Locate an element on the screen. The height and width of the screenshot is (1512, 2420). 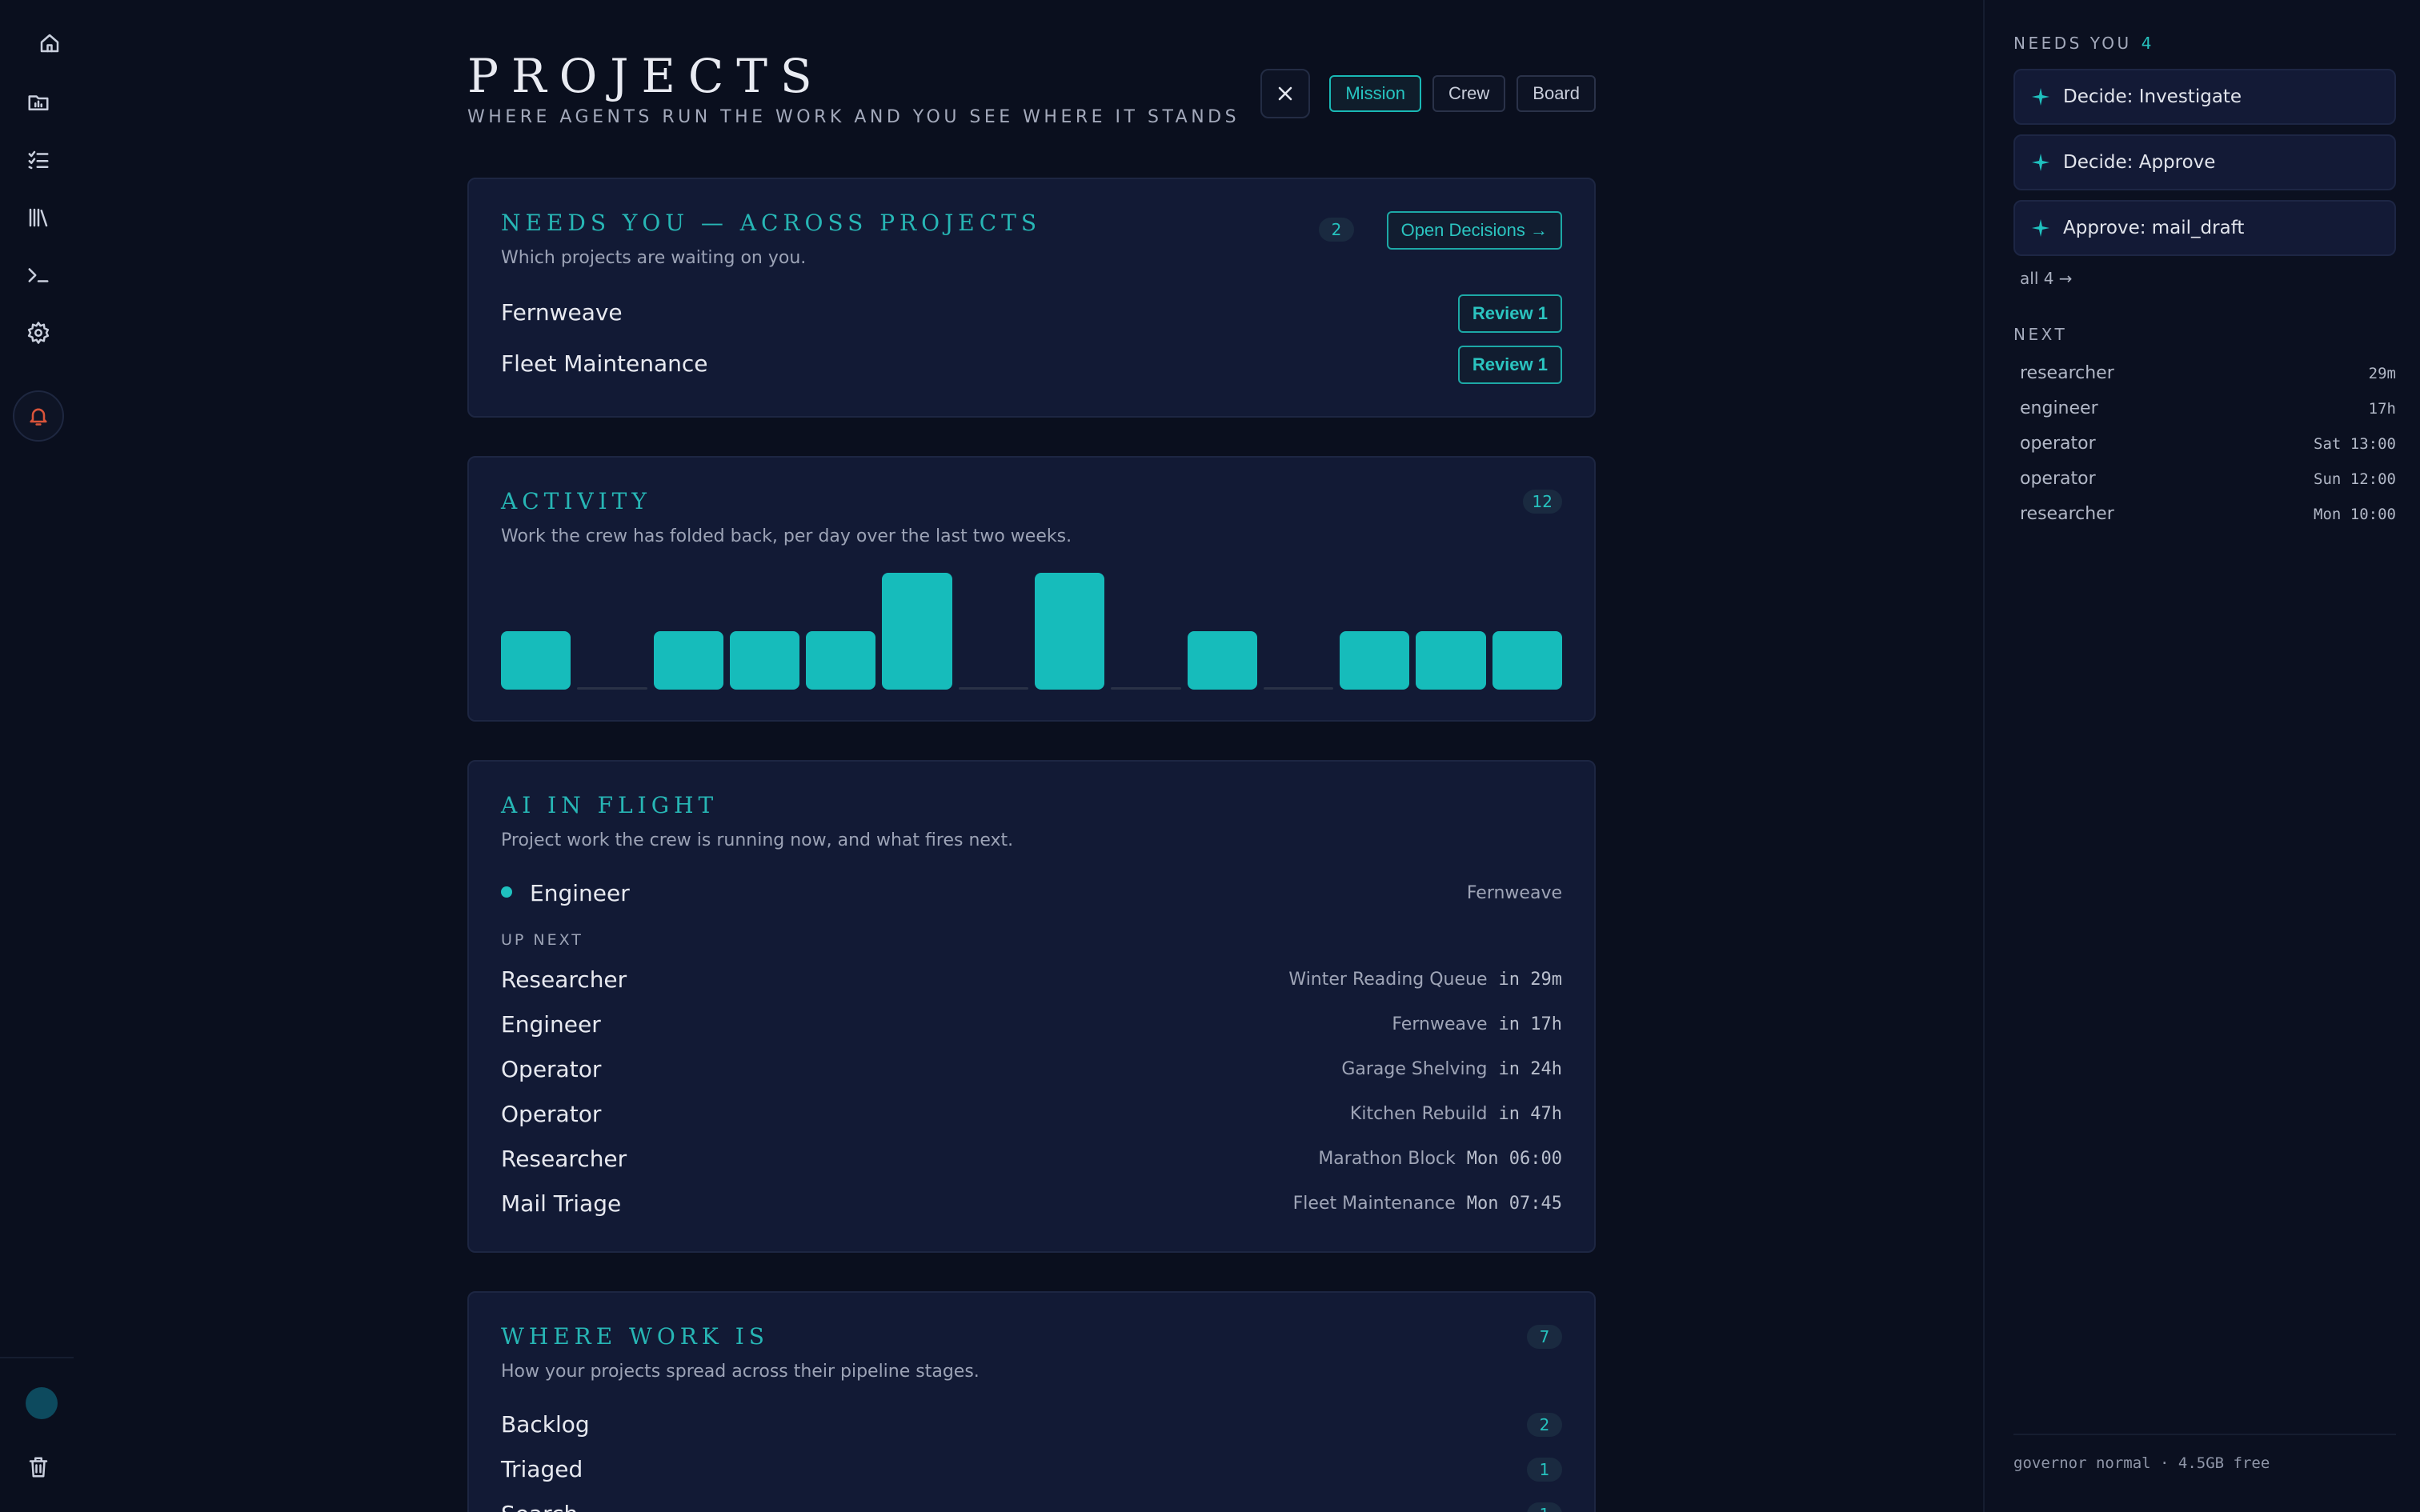
footer-divider is located at coordinates (2204, 1434).